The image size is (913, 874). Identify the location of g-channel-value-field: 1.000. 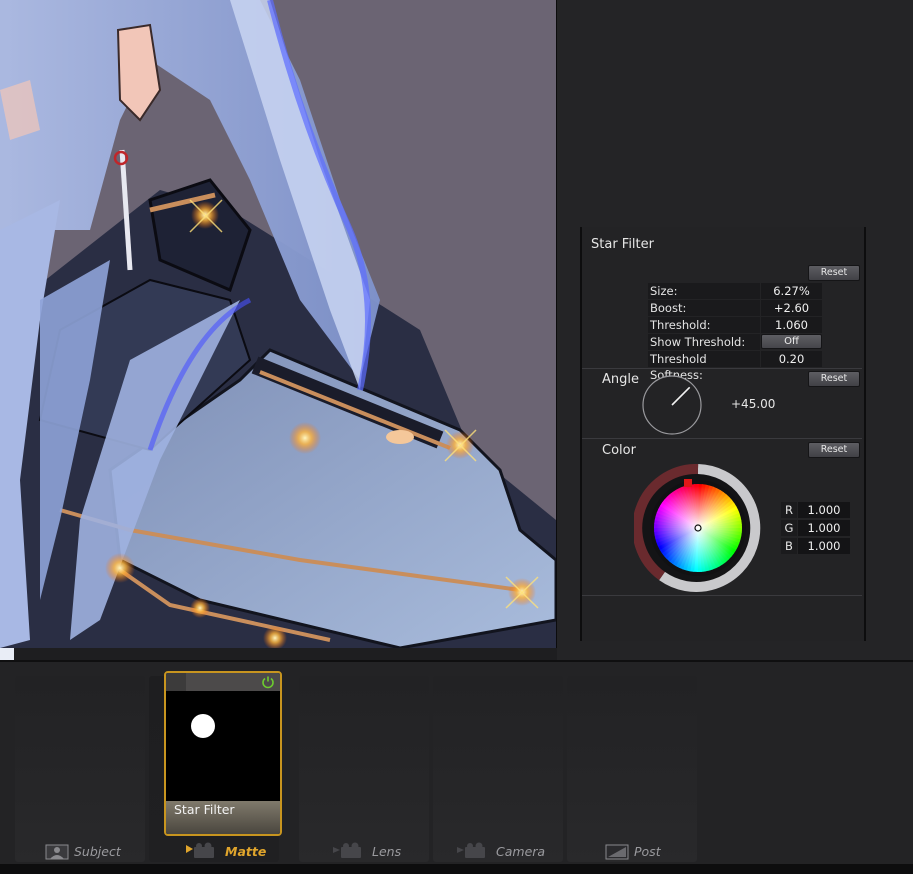
(824, 528).